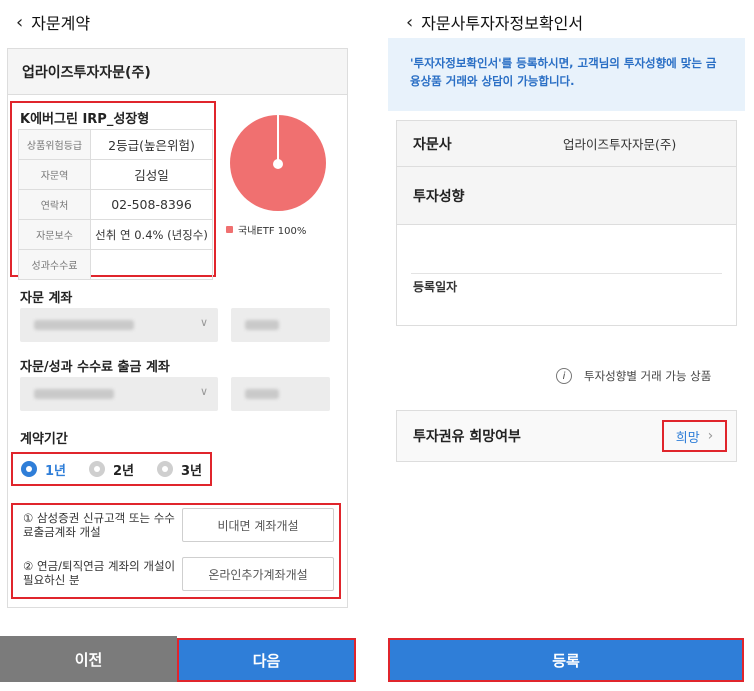  What do you see at coordinates (99, 525) in the screenshot?
I see `info-text-1: ① 삼성증권 신규고객 또는 수수료출금계좌 개설` at bounding box center [99, 525].